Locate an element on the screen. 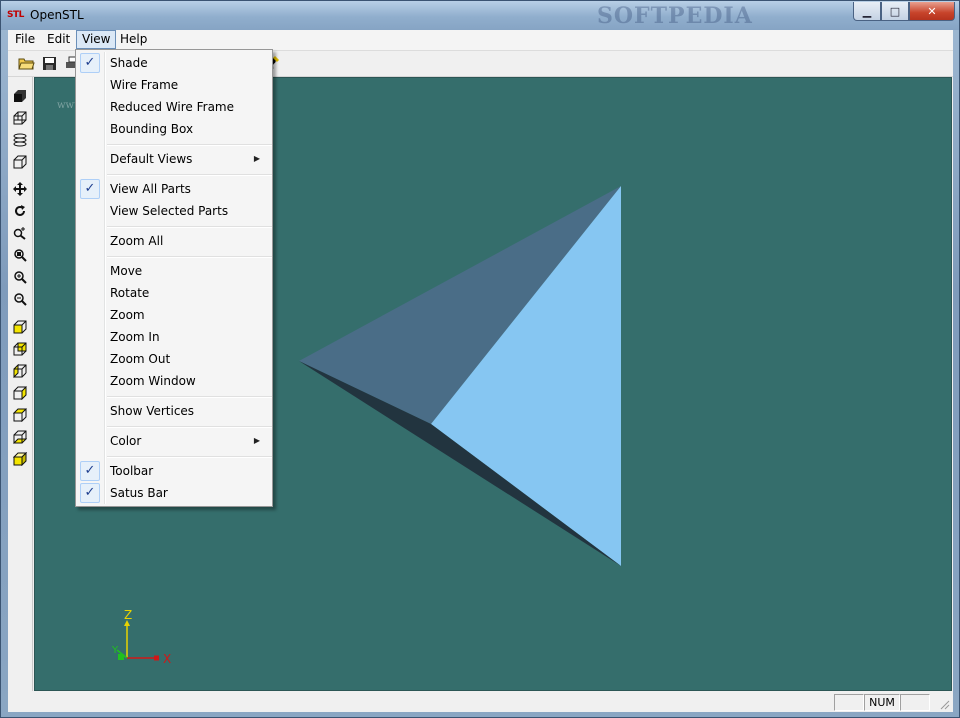  menu-help: Help is located at coordinates (133, 39).